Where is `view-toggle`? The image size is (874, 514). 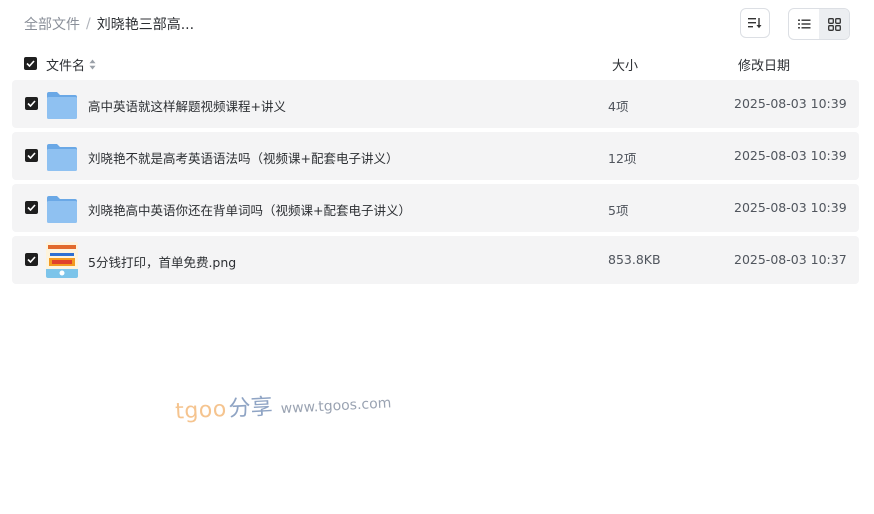
view-toggle is located at coordinates (819, 24).